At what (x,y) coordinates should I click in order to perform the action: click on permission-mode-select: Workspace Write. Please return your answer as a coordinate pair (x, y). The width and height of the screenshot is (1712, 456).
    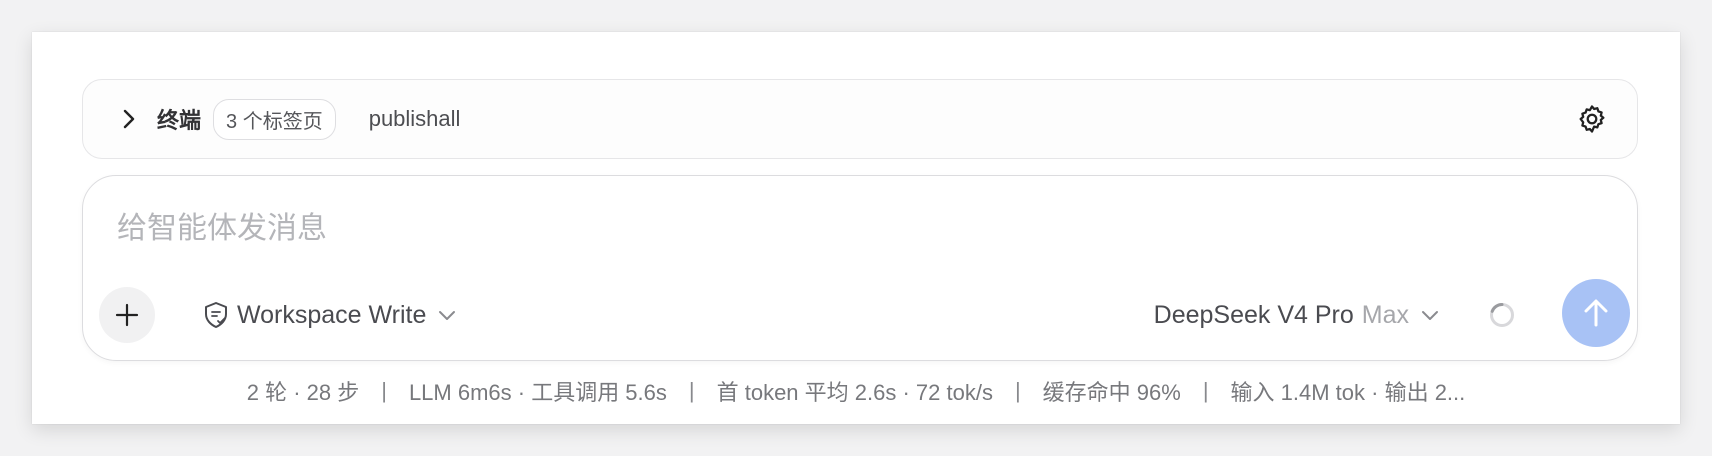
    Looking at the image, I should click on (329, 315).